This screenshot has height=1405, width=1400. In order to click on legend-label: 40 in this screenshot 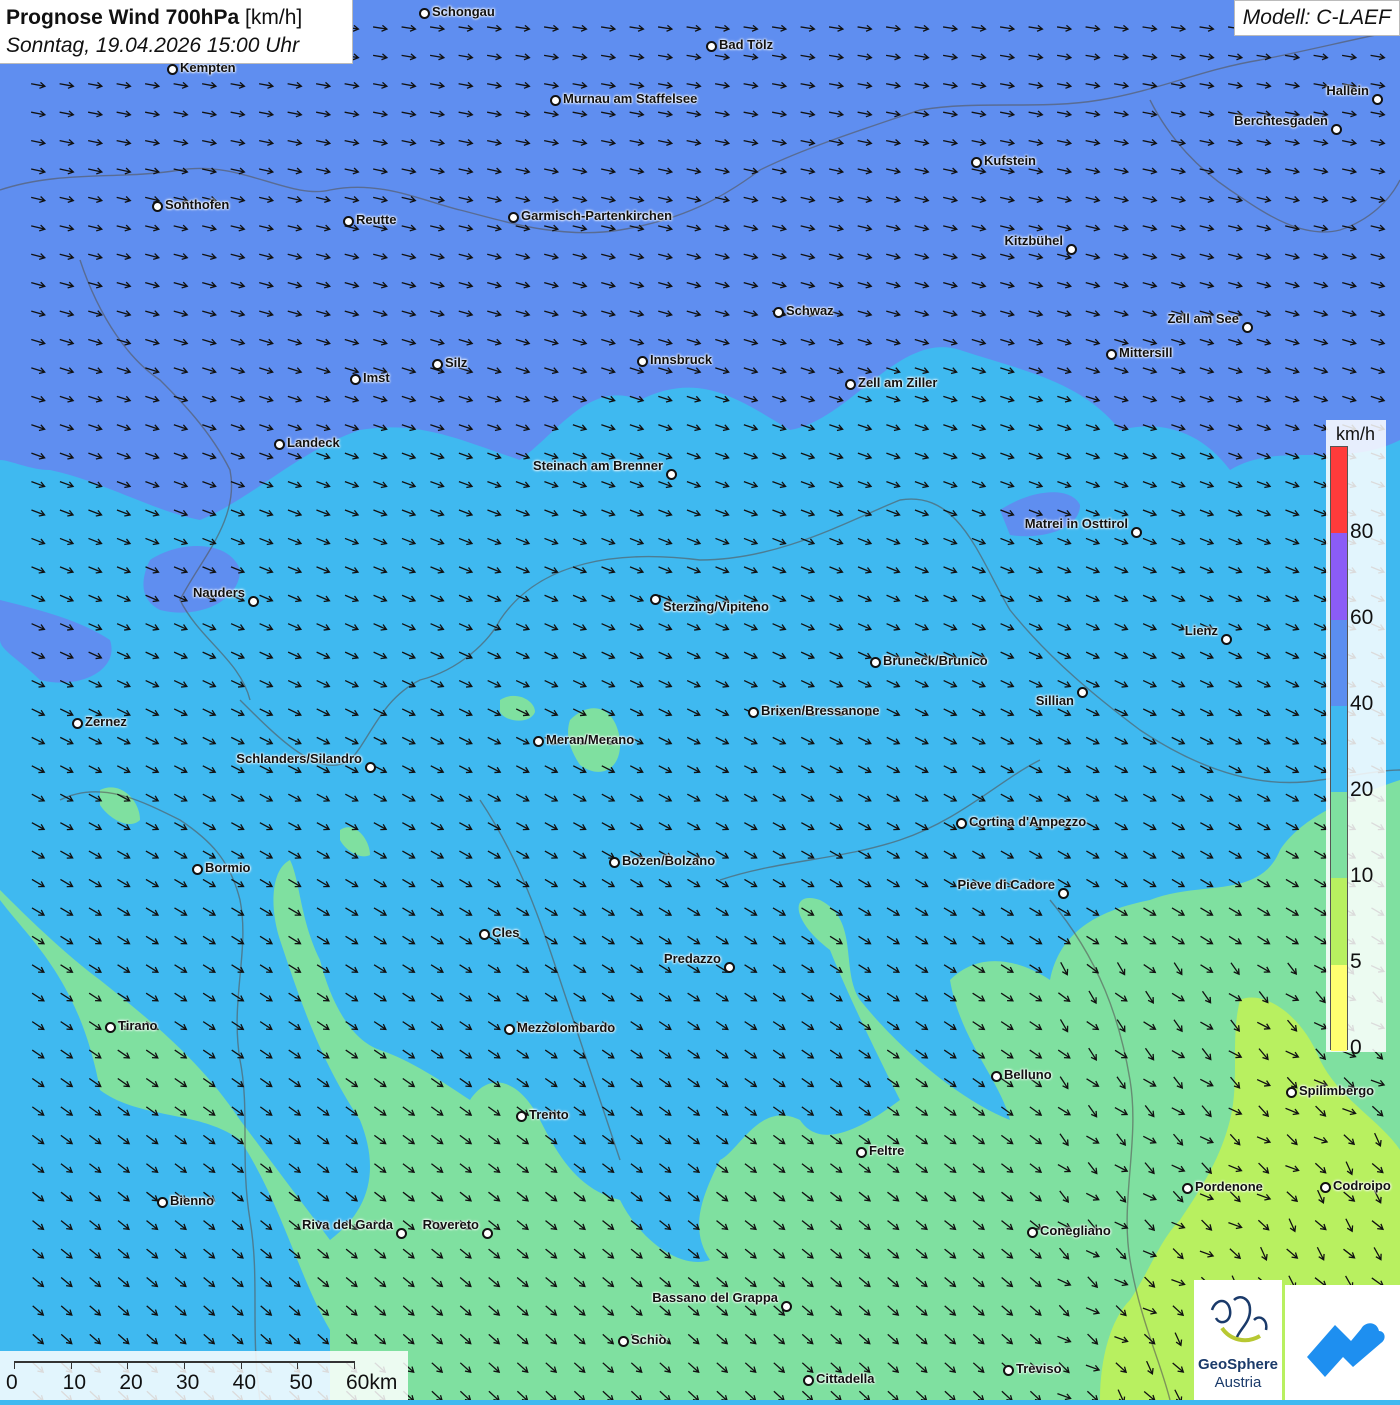, I will do `click(1362, 703)`.